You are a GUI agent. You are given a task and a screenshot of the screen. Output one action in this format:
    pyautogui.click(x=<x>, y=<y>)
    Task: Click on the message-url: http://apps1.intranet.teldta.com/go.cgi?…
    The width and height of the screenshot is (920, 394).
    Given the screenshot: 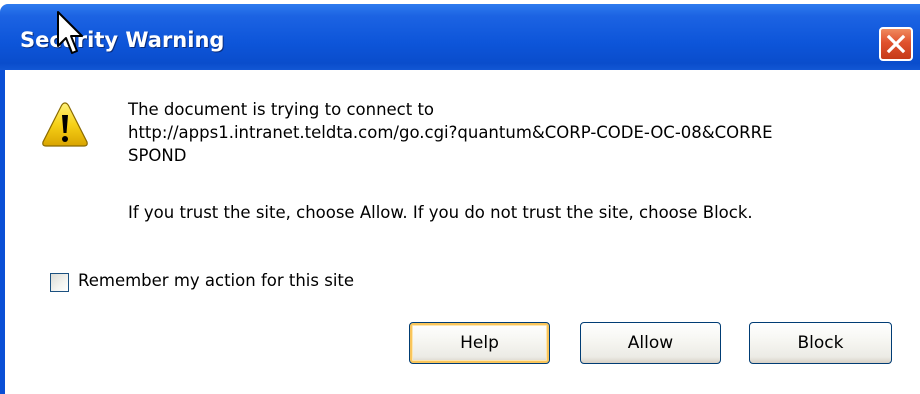 What is the action you would take?
    pyautogui.click(x=450, y=132)
    